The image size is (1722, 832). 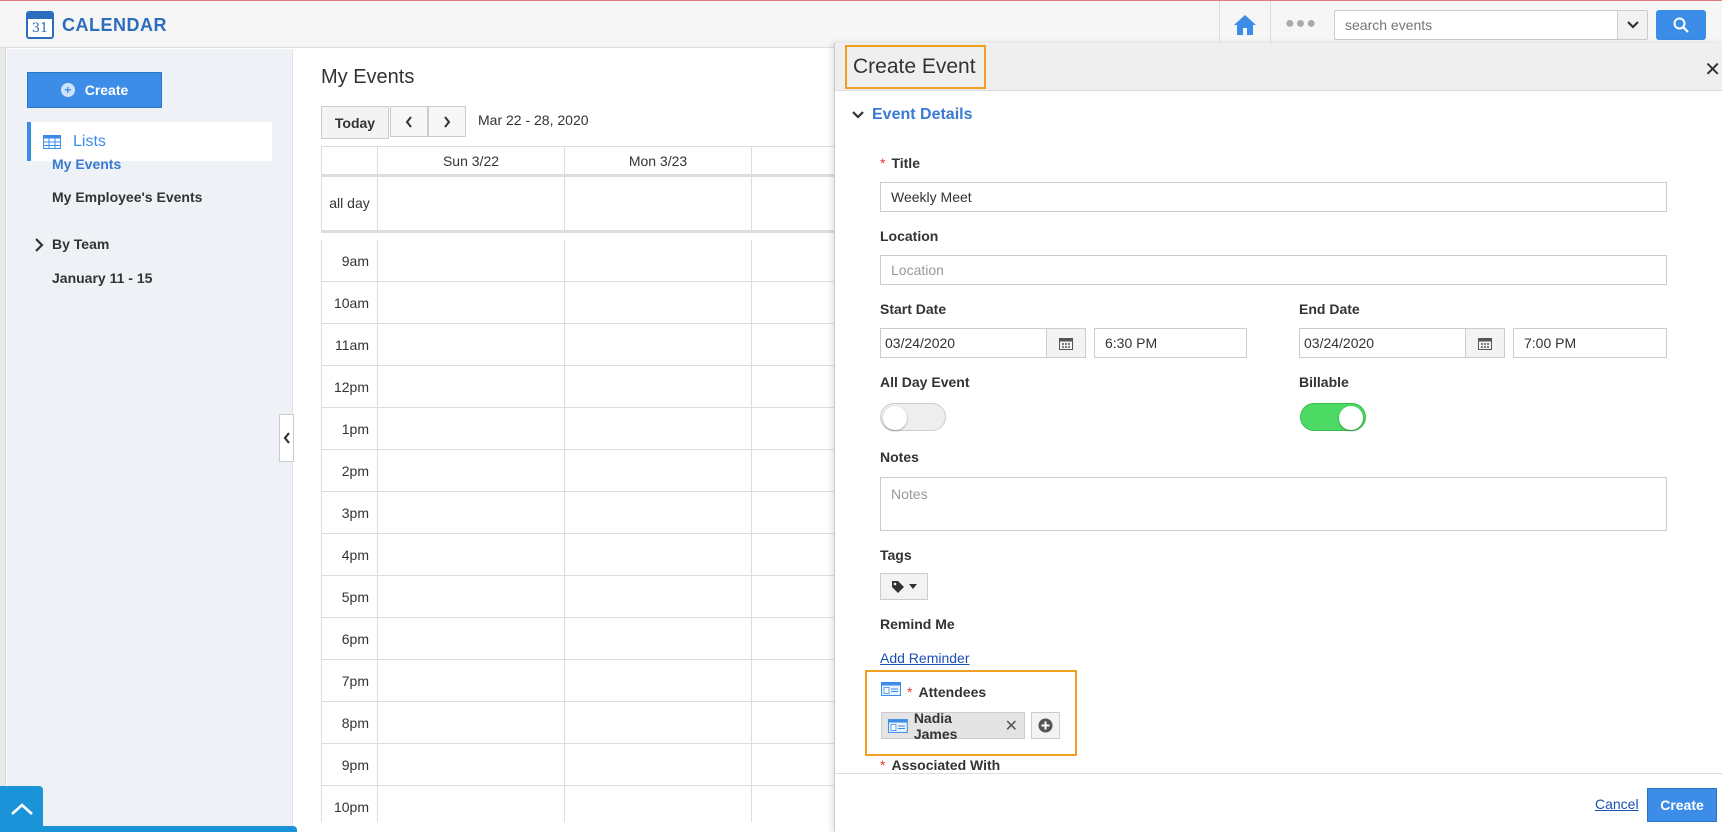 What do you see at coordinates (170, 829) in the screenshot?
I see `bottom-bar` at bounding box center [170, 829].